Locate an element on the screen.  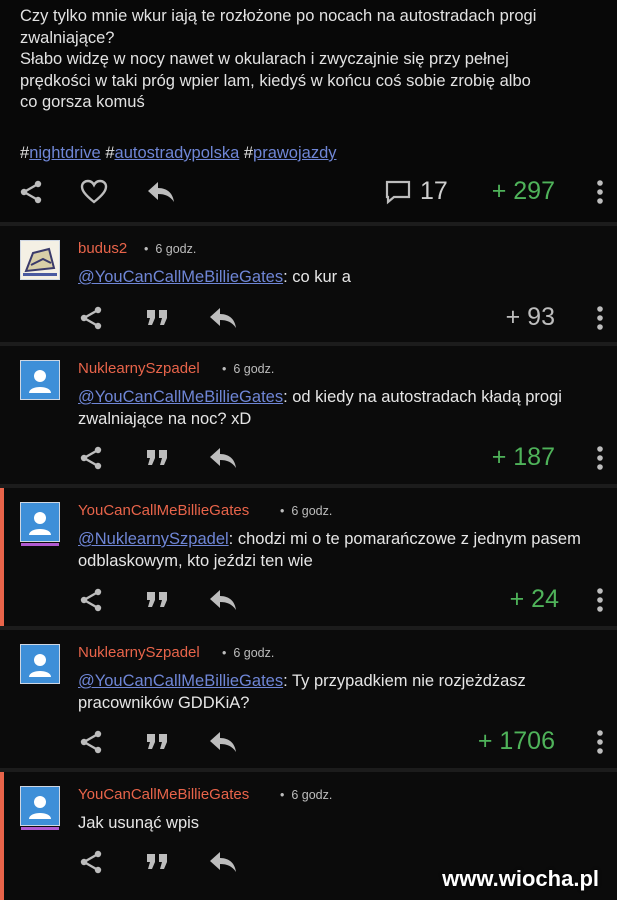
comment-text: @YouCanCallMeBillieGates: co kur a is located at coordinates (343, 277).